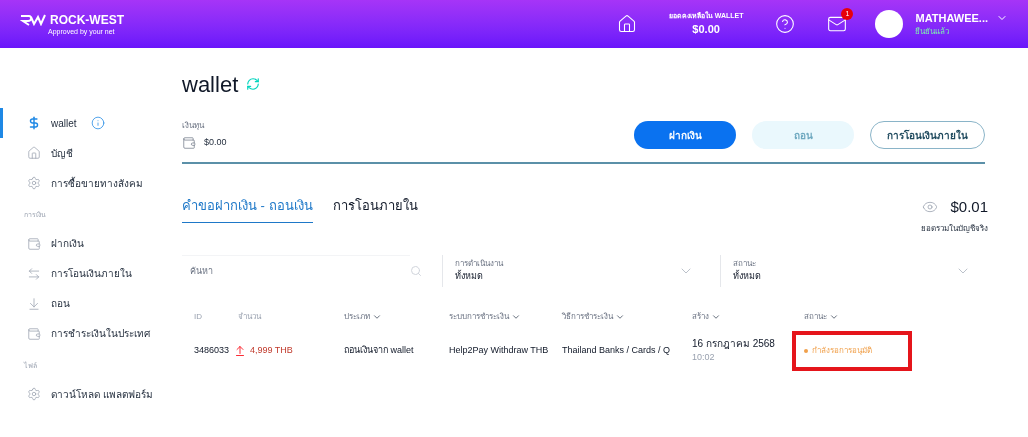 This screenshot has width=1028, height=437. I want to click on refresh-icon, so click(253, 84).